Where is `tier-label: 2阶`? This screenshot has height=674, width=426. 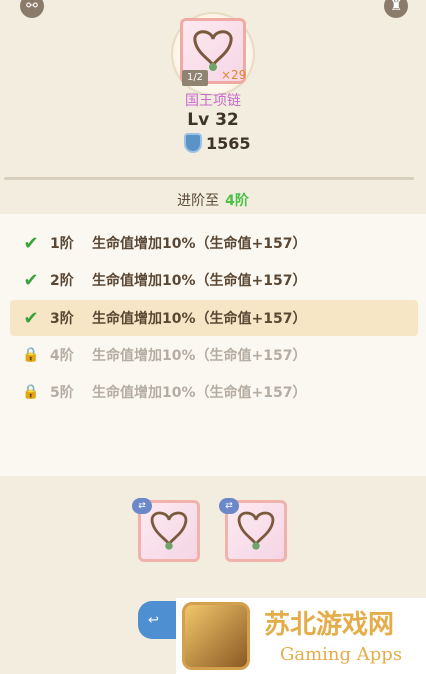 tier-label: 2阶 is located at coordinates (62, 281).